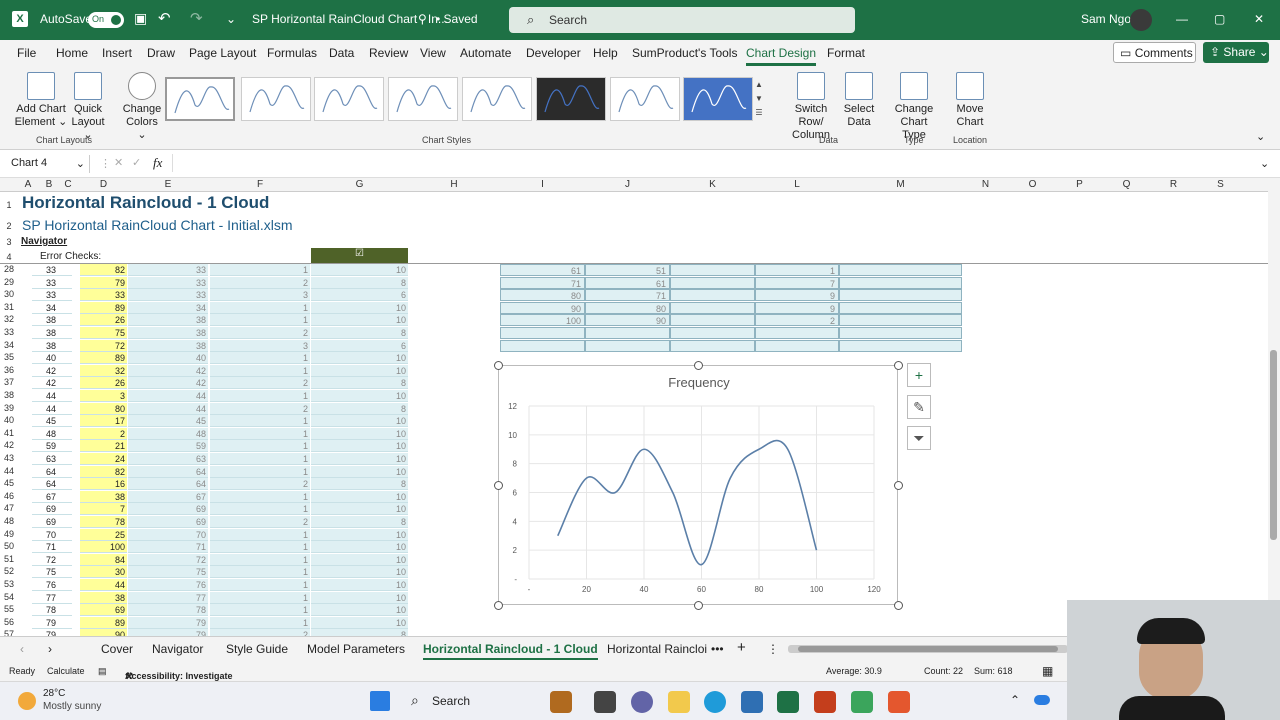 The image size is (1280, 720). Describe the element at coordinates (797, 270) in the screenshot. I see `freq-cell: 1` at that location.